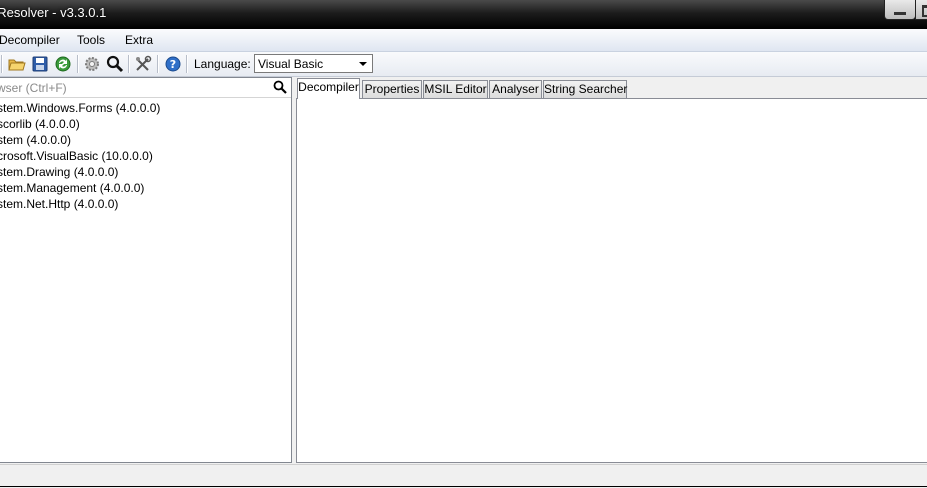 Image resolution: width=927 pixels, height=488 pixels. Describe the element at coordinates (328, 88) in the screenshot. I see `tab-decompiler: Decompiler` at that location.